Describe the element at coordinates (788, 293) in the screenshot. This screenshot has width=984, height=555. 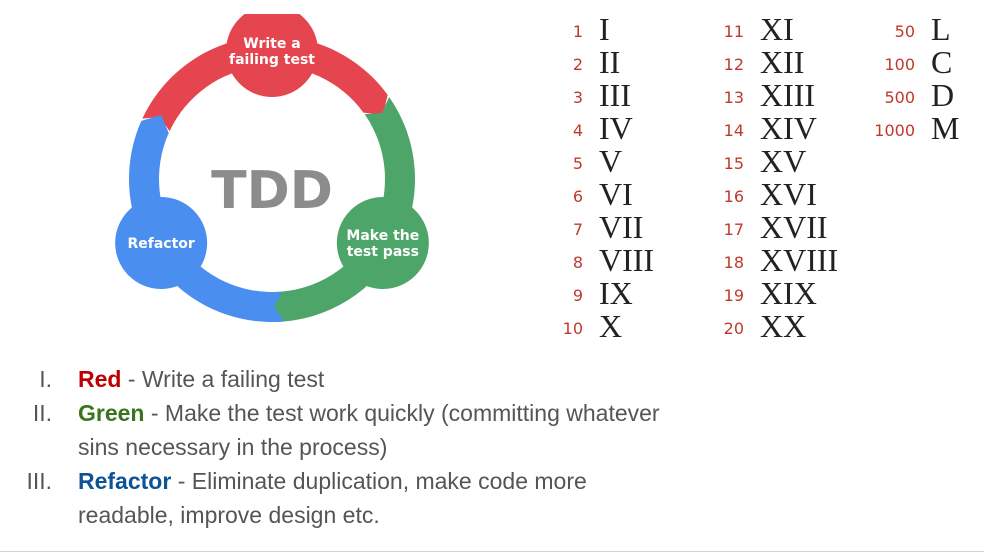
I see `roman-numeral: XIX` at that location.